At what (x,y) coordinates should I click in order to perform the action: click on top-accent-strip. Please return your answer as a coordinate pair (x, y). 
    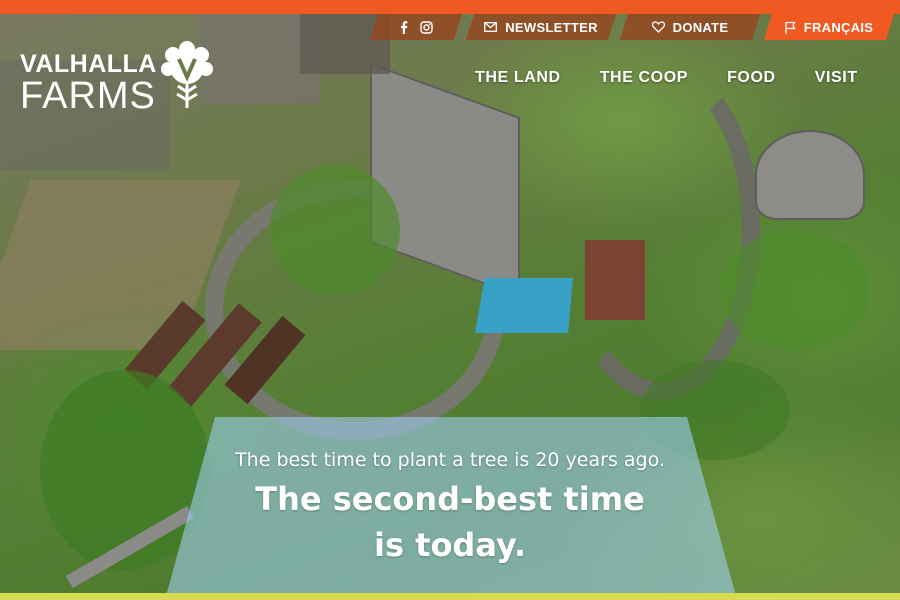
    Looking at the image, I should click on (450, 7).